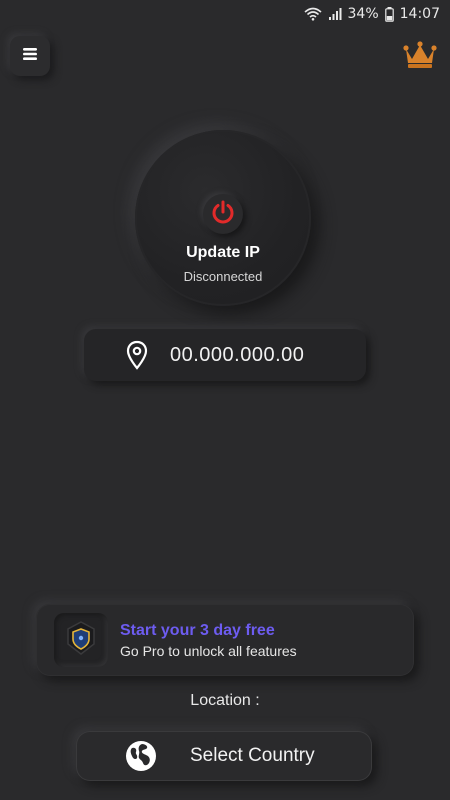 The image size is (450, 800). What do you see at coordinates (208, 650) in the screenshot?
I see `pro-subtitle: Go Pro to unlock all features` at bounding box center [208, 650].